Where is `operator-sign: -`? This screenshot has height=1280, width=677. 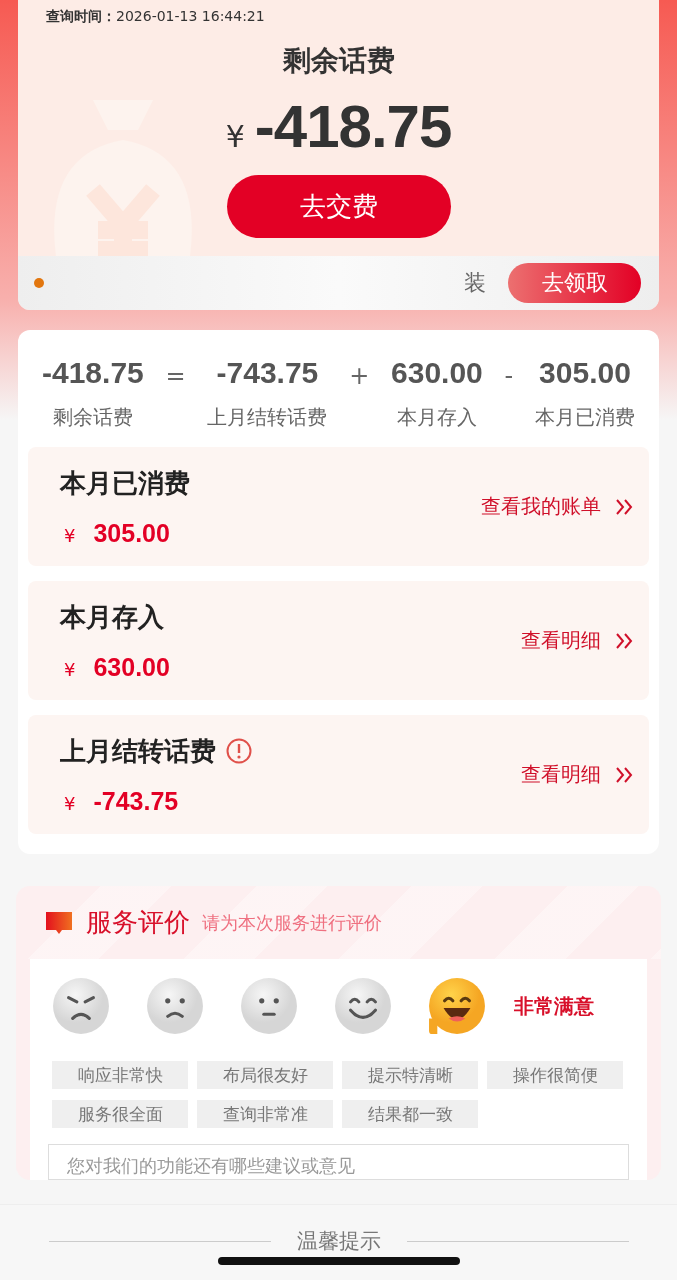
operator-sign: - is located at coordinates (509, 376).